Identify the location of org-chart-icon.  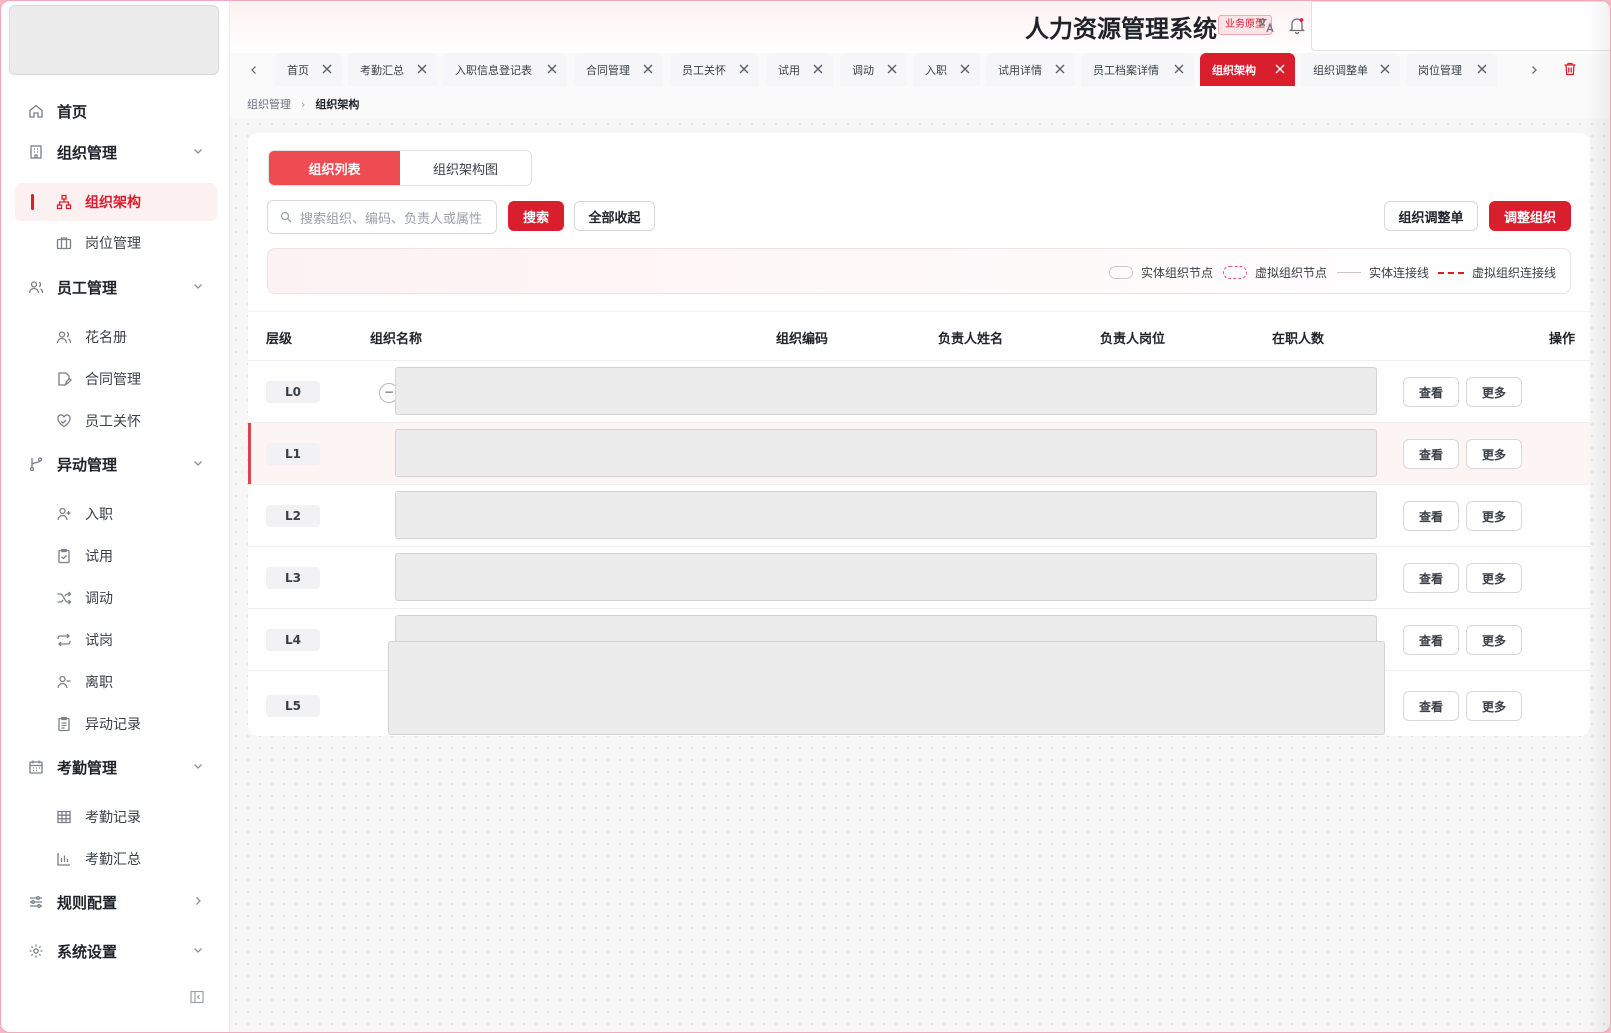
(64, 202).